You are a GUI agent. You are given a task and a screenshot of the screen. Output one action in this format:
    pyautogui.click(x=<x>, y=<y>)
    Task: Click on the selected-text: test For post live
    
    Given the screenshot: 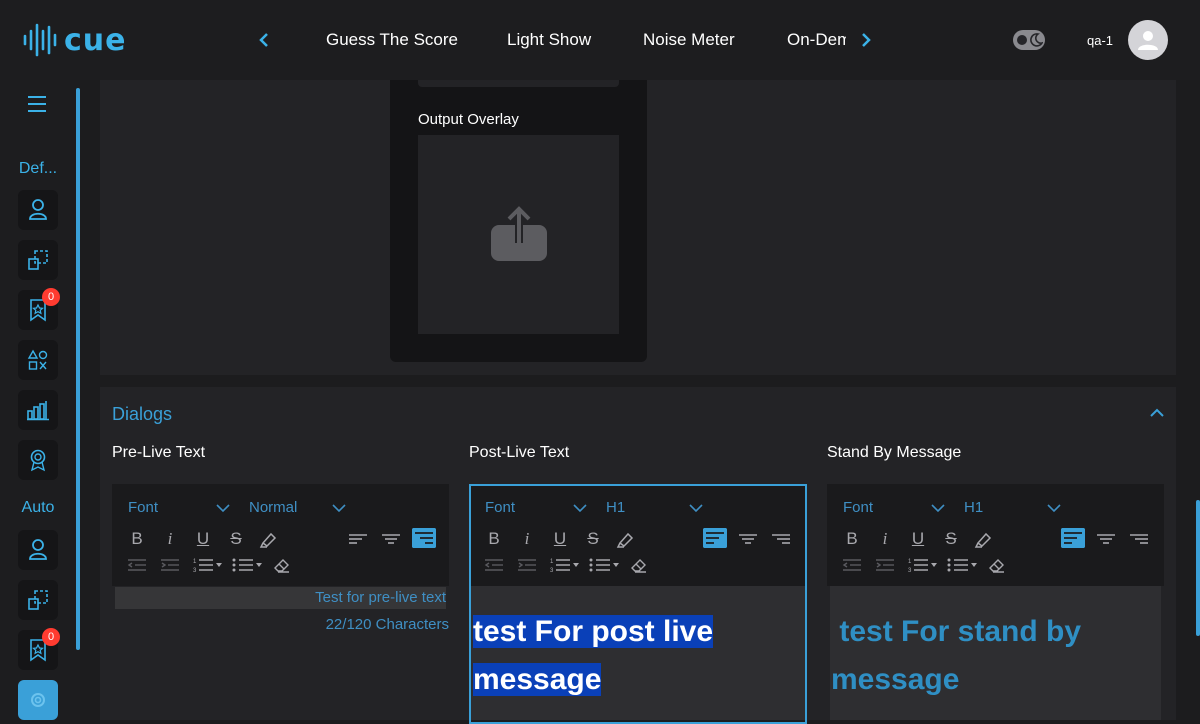 What is the action you would take?
    pyautogui.click(x=593, y=631)
    